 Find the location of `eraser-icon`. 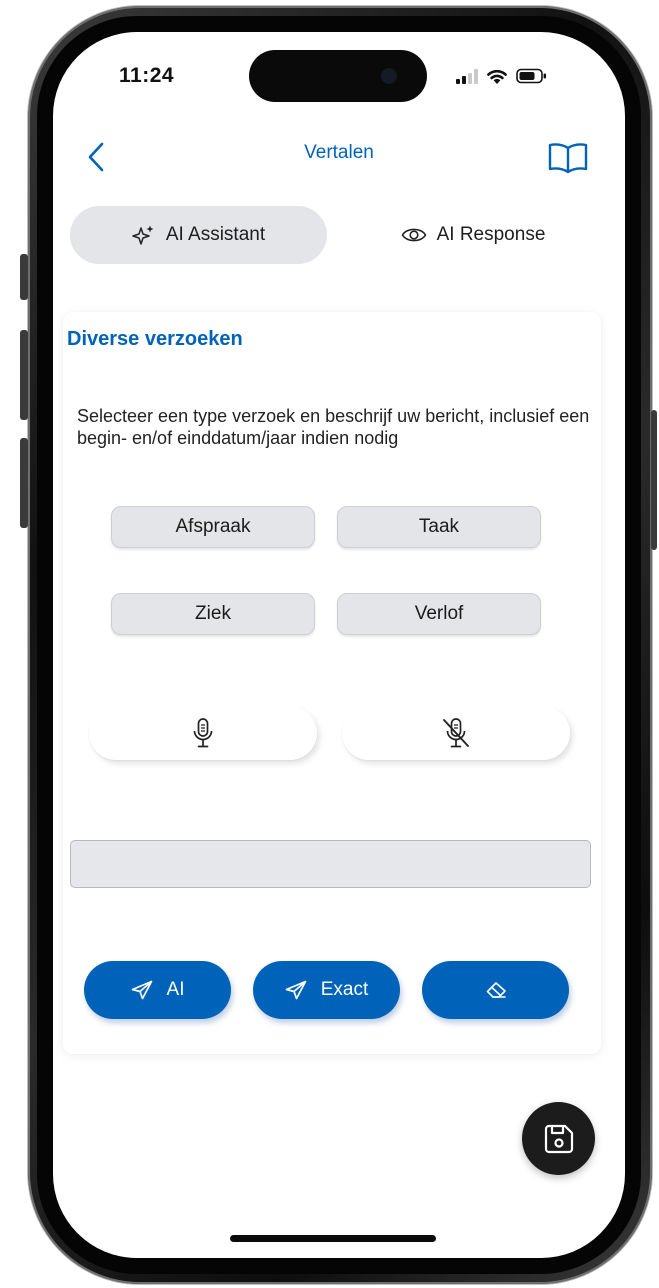

eraser-icon is located at coordinates (496, 990).